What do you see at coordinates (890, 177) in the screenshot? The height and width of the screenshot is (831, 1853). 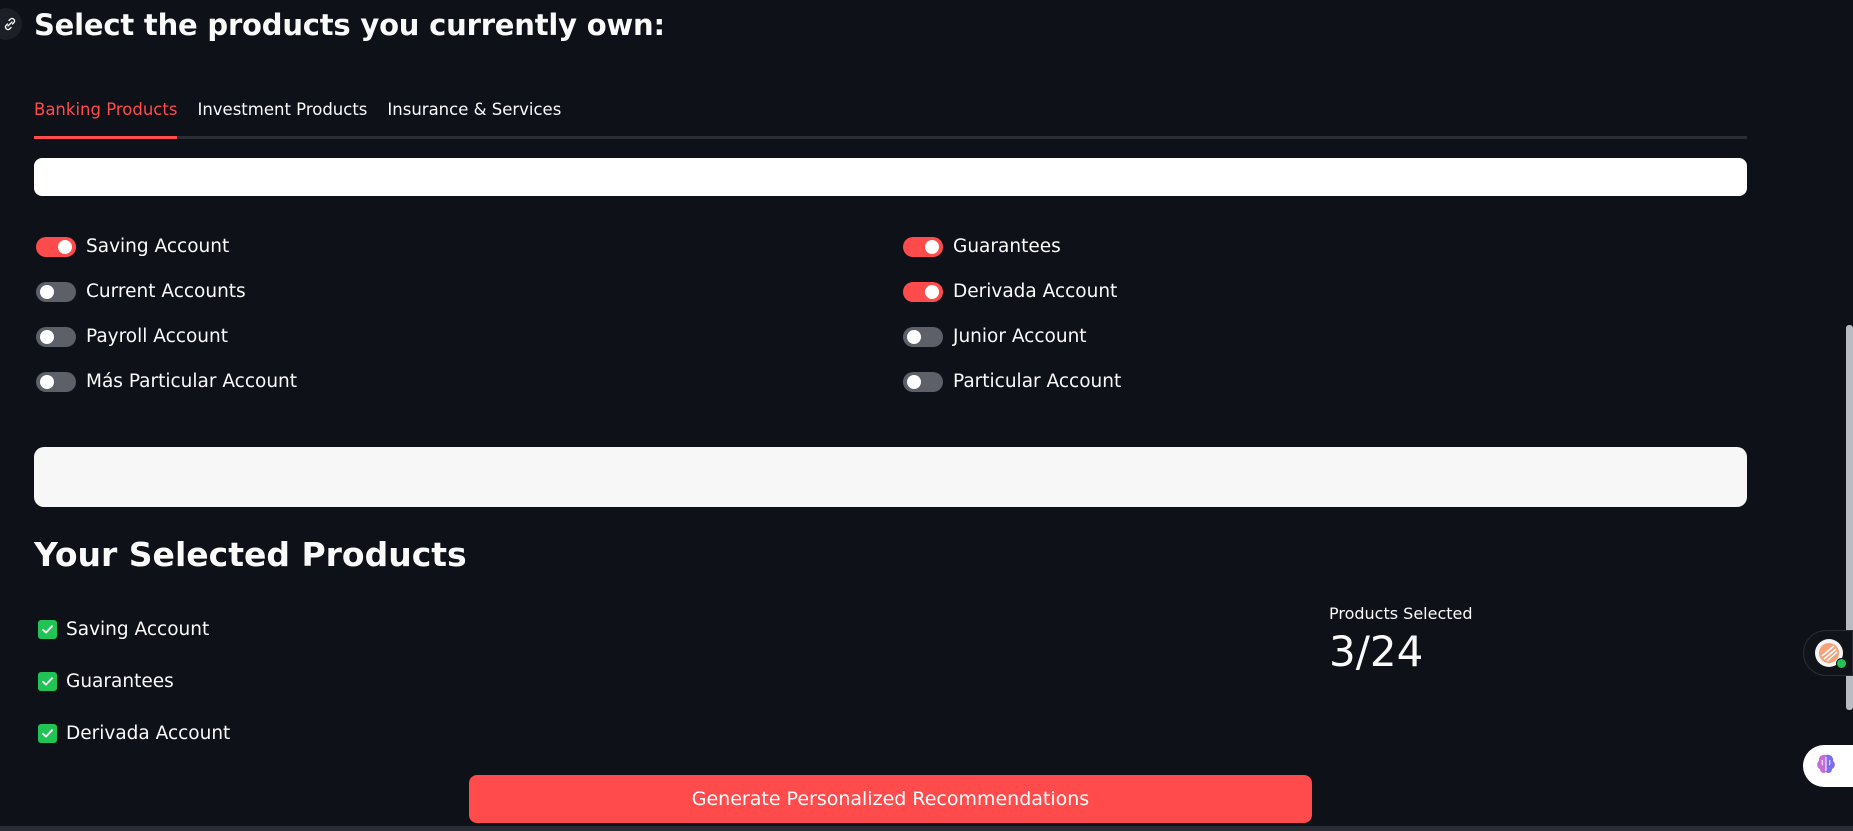 I see `info-banner` at bounding box center [890, 177].